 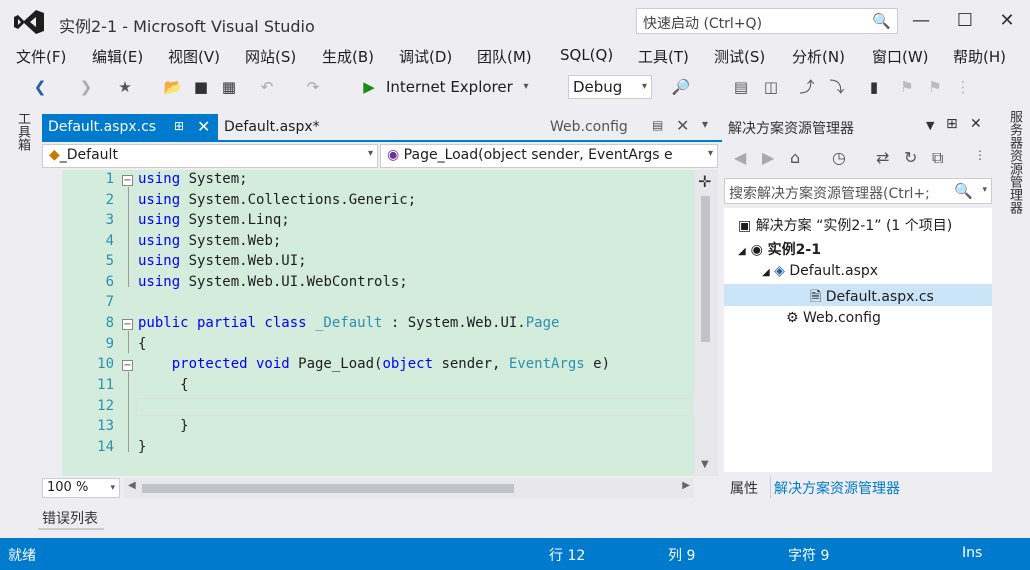 I want to click on menu-tools: 工具(T), so click(x=663, y=56).